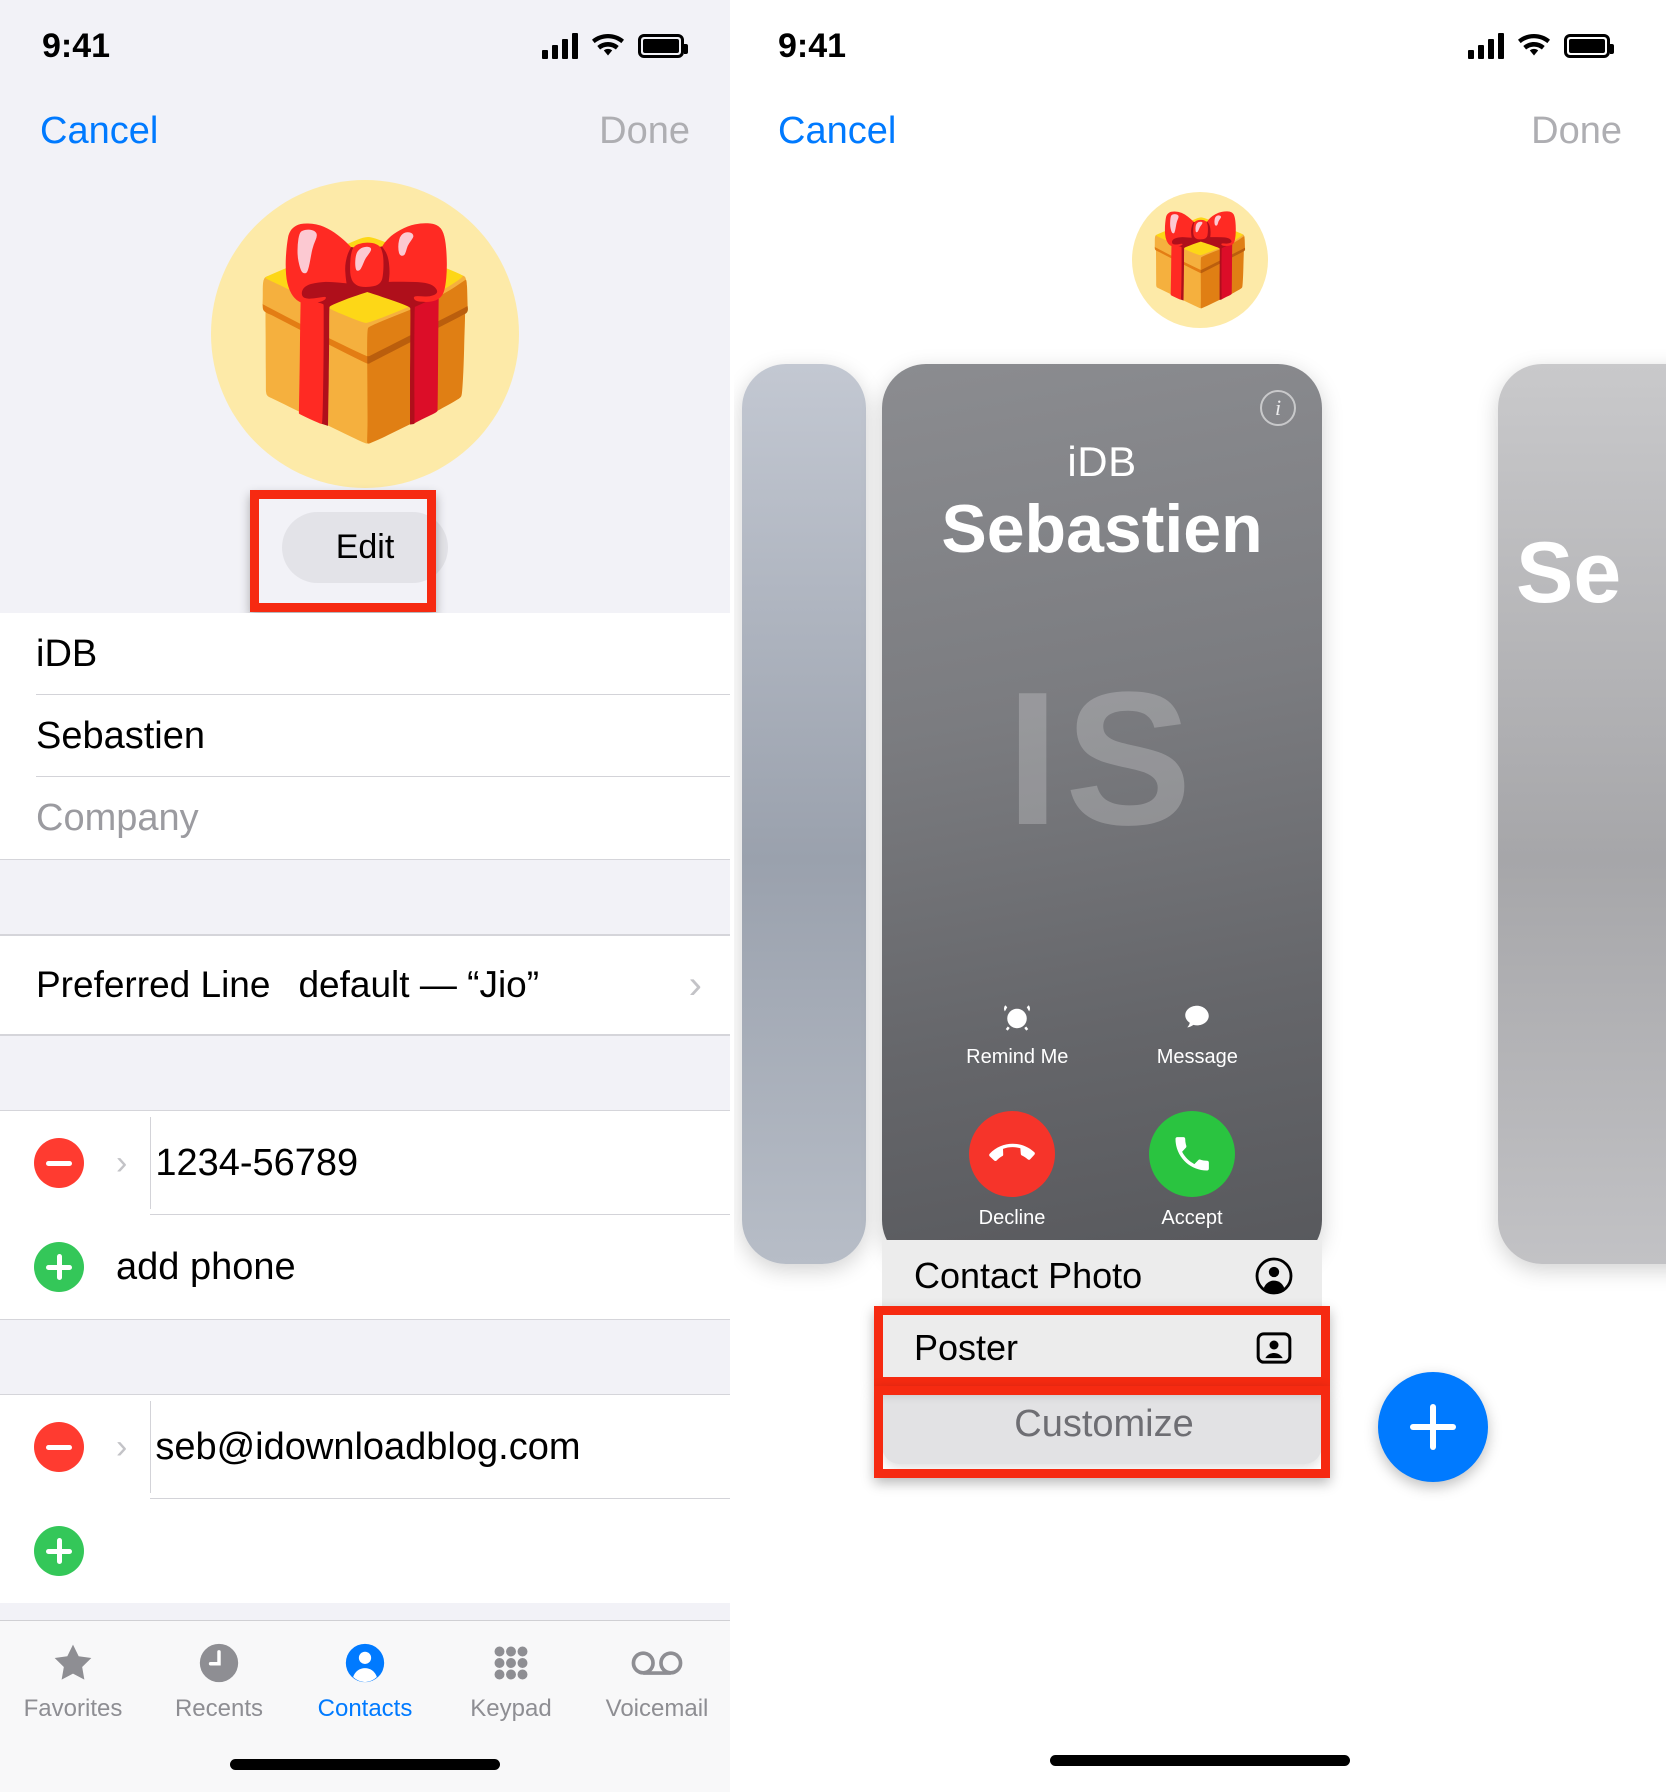 The height and width of the screenshot is (1792, 1666). Describe the element at coordinates (1278, 408) in the screenshot. I see `info-icon: i` at that location.